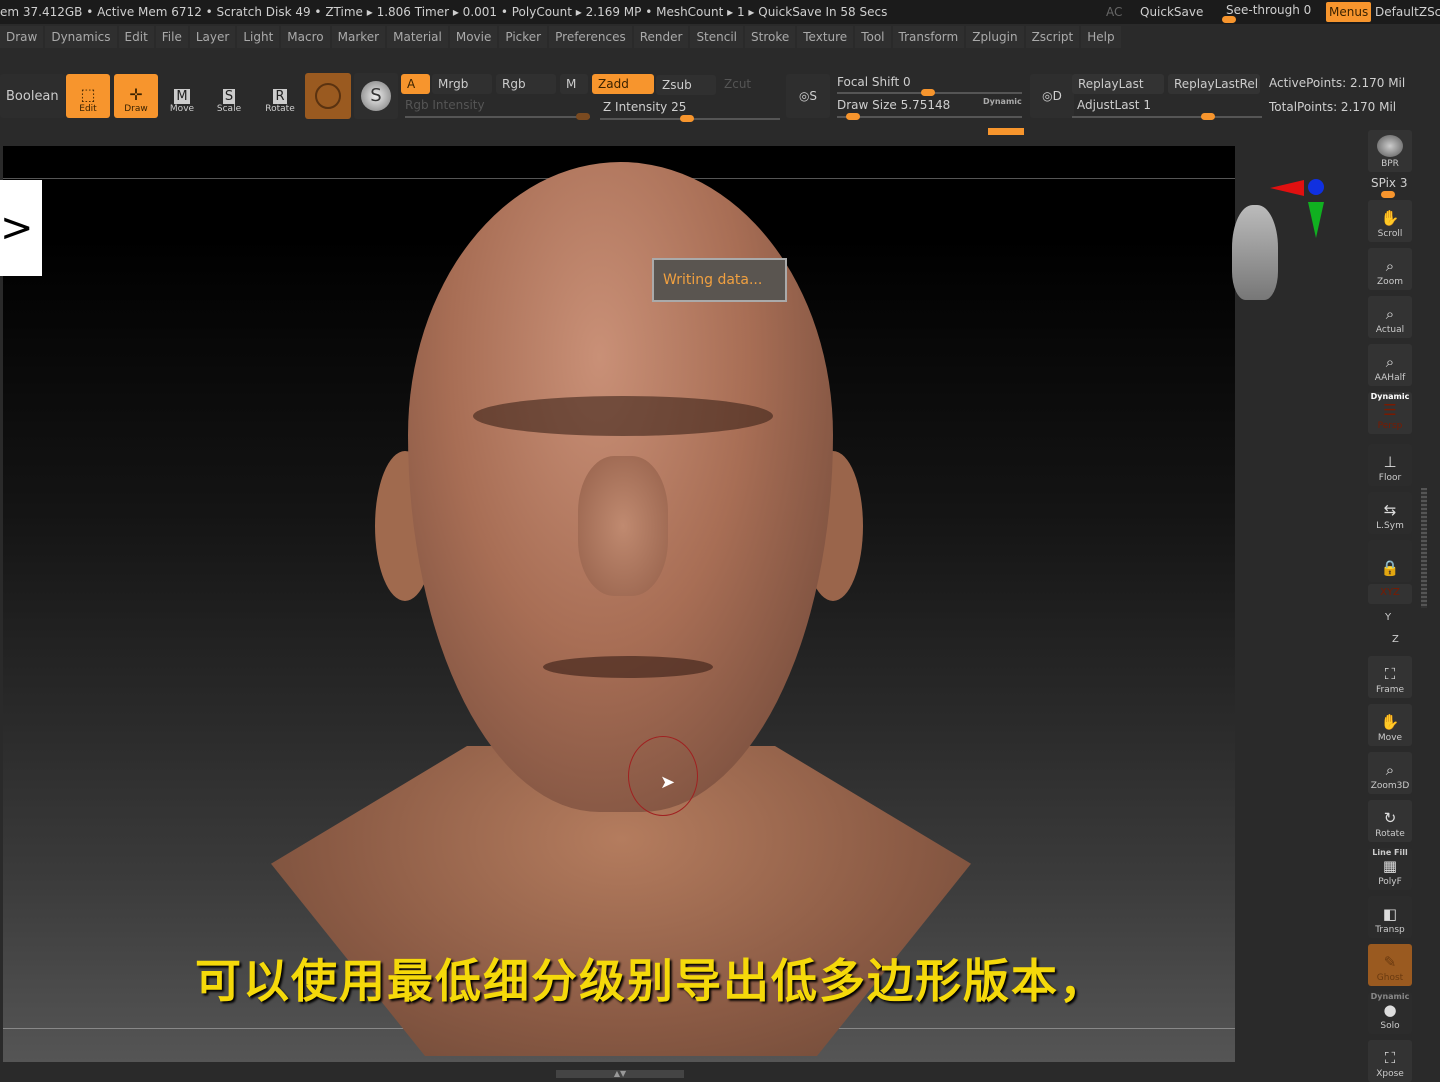 Image resolution: width=1440 pixels, height=1082 pixels. What do you see at coordinates (1390, 378) in the screenshot?
I see `aahalf-label: AAHalf` at bounding box center [1390, 378].